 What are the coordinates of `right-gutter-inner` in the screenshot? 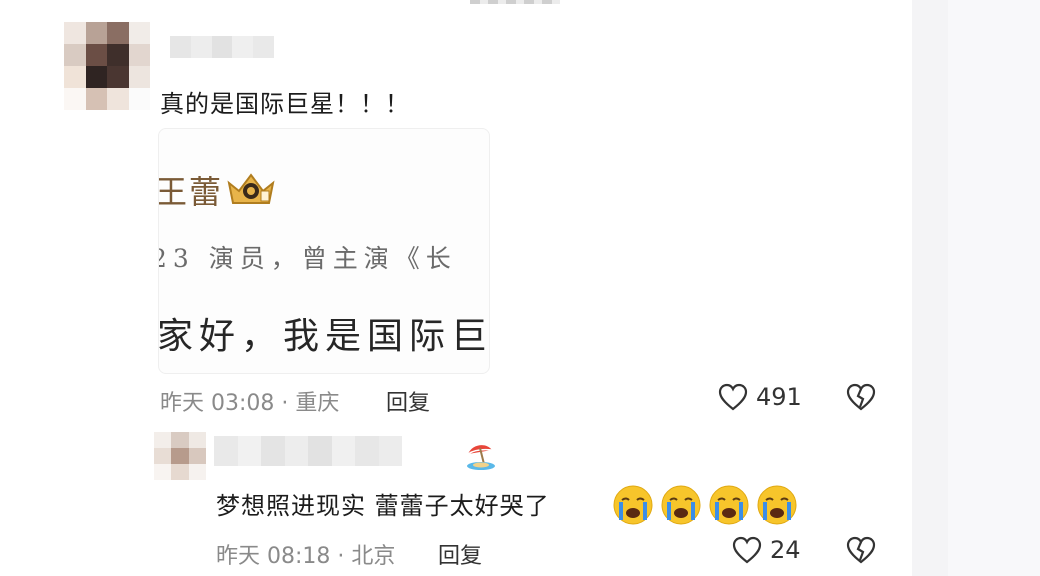 It's located at (994, 288).